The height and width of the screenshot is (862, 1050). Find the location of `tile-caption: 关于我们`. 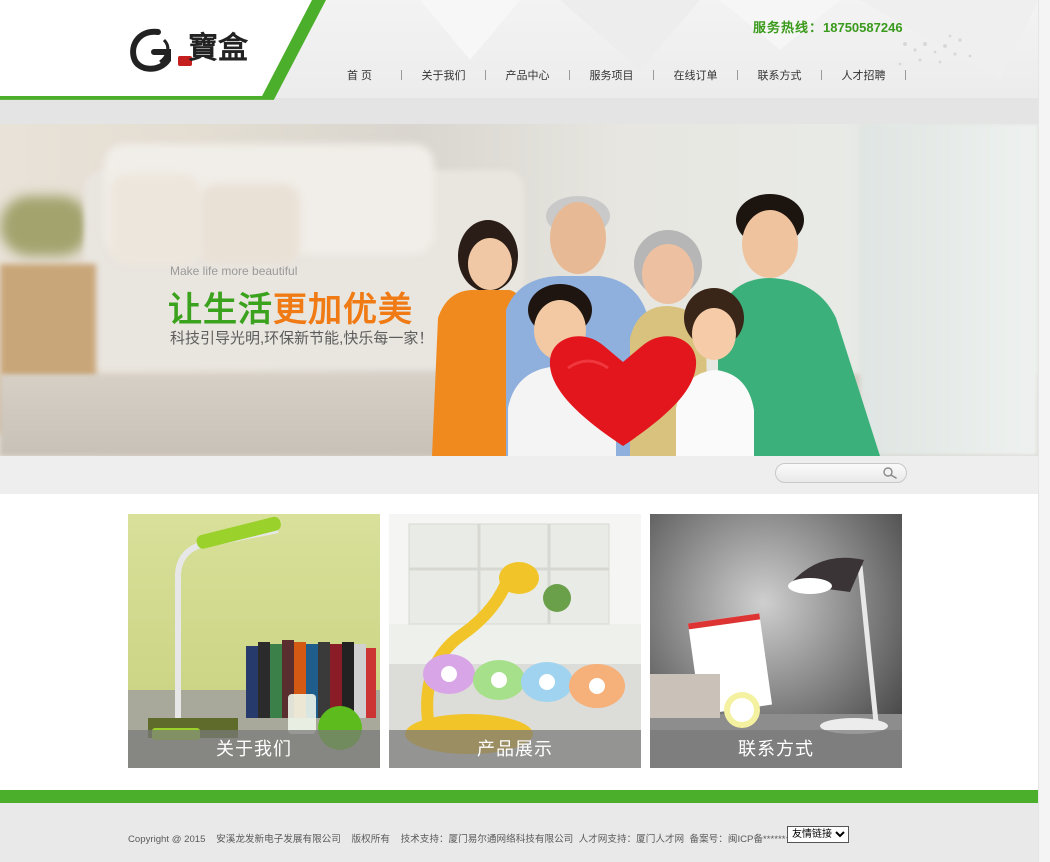

tile-caption: 关于我们 is located at coordinates (254, 749).